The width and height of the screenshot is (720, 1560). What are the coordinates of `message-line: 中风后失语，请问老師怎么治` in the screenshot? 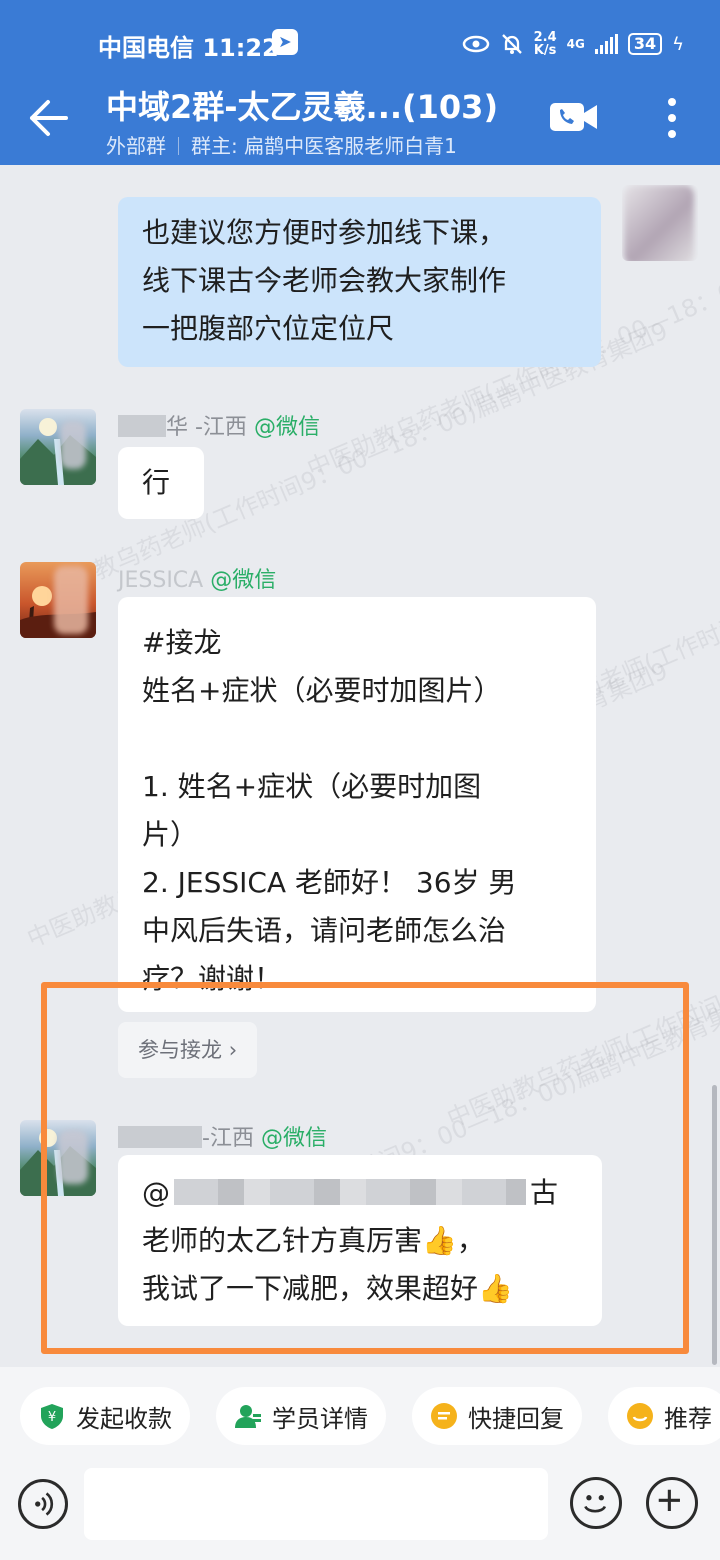 It's located at (324, 930).